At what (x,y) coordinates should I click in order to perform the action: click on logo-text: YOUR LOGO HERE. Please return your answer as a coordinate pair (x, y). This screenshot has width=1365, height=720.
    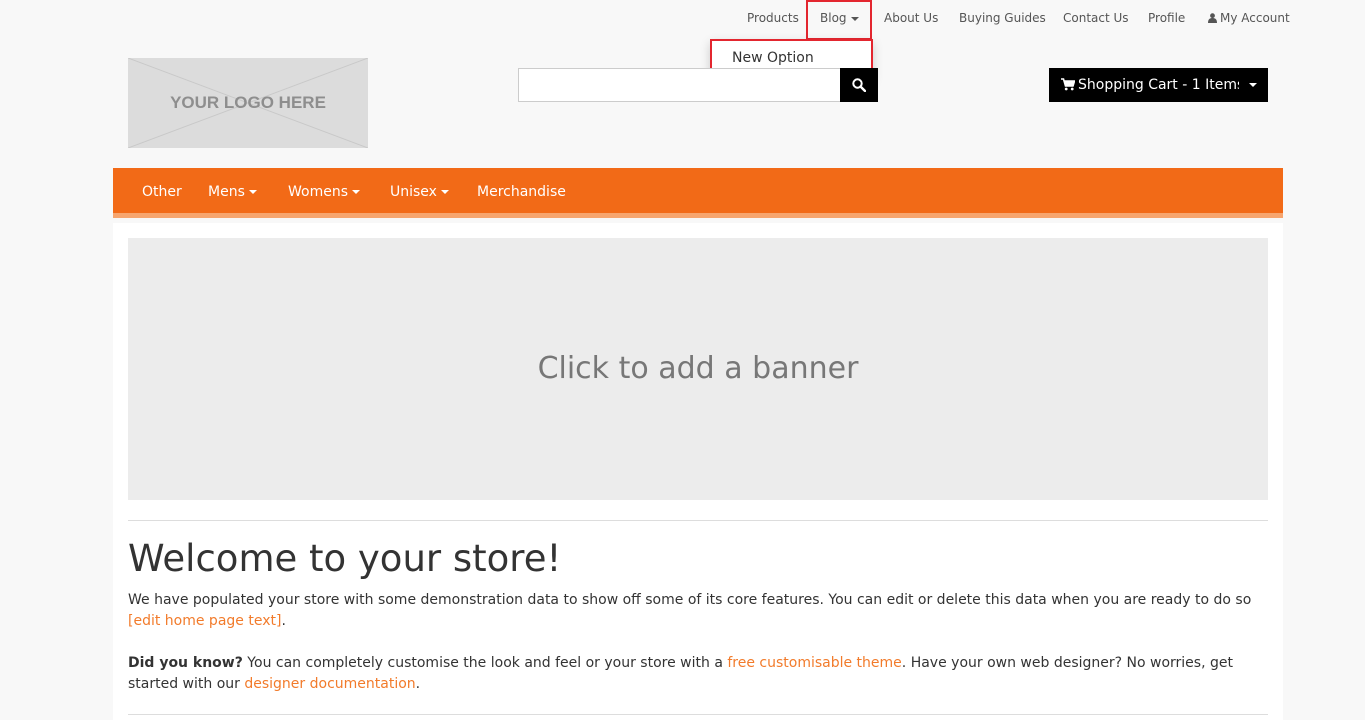
    Looking at the image, I should click on (248, 102).